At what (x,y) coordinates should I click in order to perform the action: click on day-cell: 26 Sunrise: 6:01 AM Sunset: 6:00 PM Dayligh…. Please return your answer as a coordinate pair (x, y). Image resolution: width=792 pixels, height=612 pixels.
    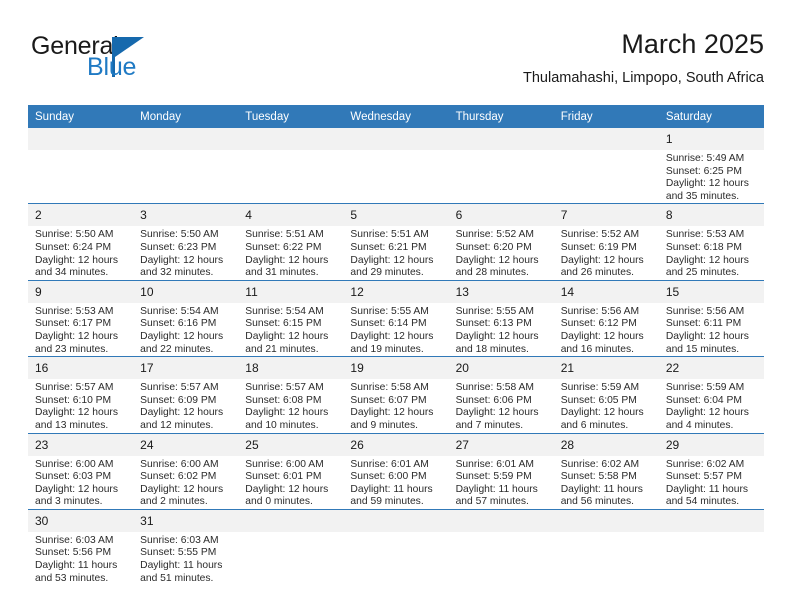
    Looking at the image, I should click on (396, 471).